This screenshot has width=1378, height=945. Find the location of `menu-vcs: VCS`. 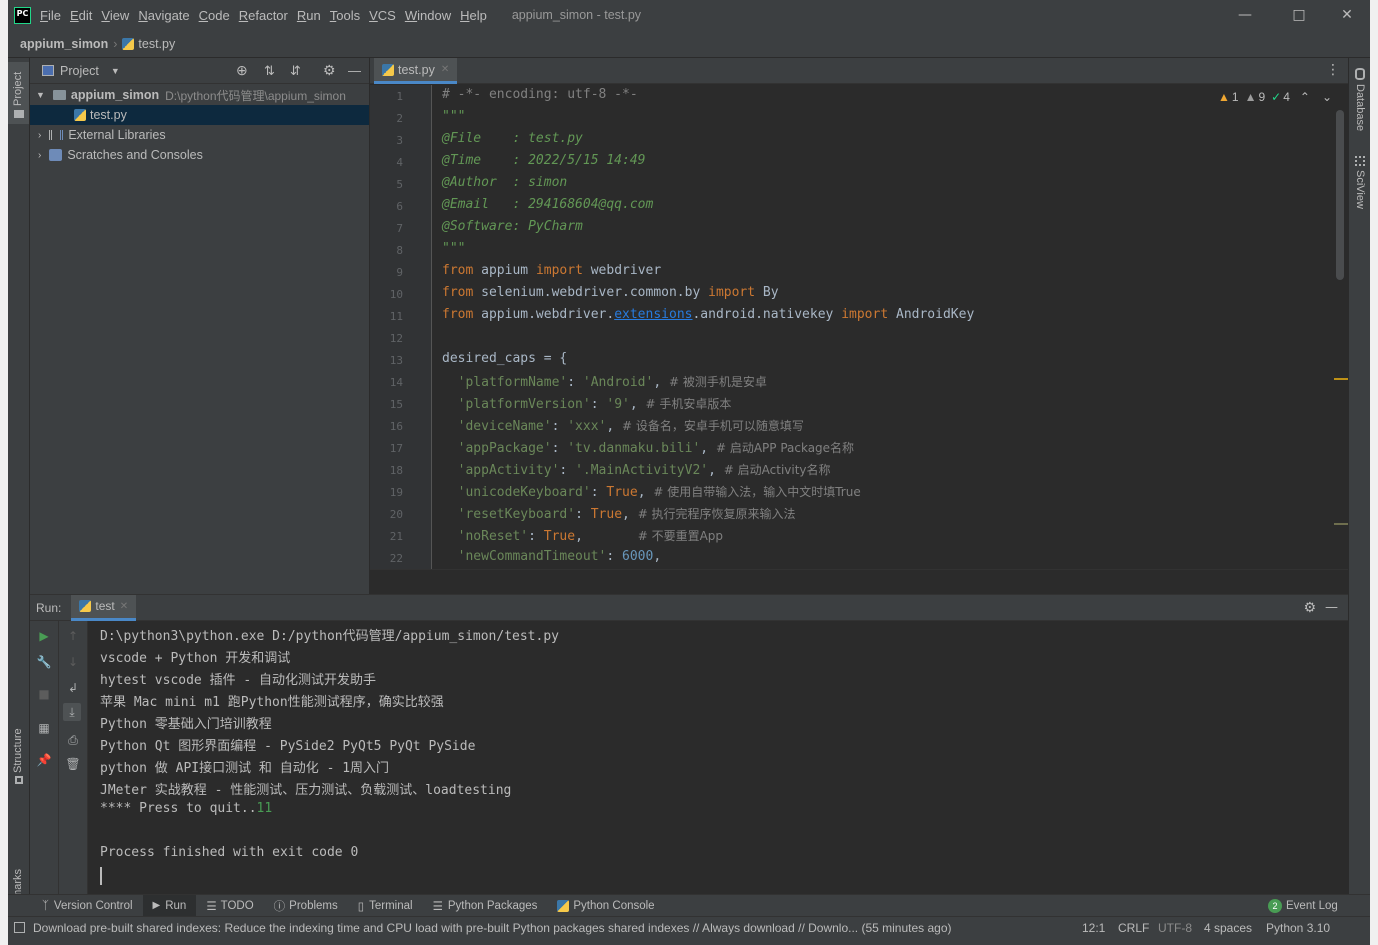

menu-vcs: VCS is located at coordinates (382, 15).